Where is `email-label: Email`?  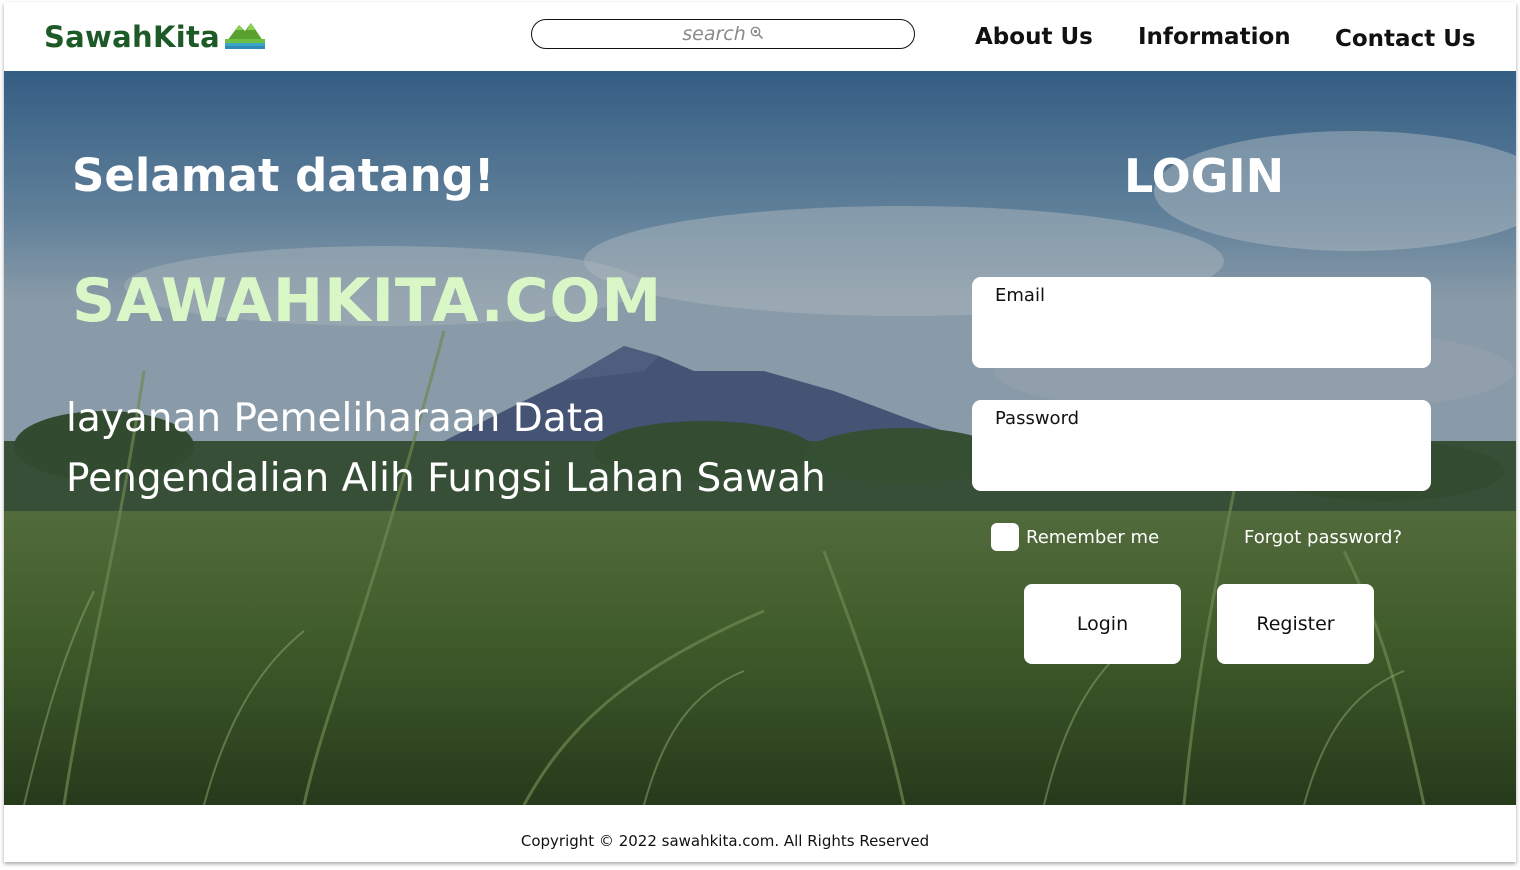
email-label: Email is located at coordinates (1020, 295).